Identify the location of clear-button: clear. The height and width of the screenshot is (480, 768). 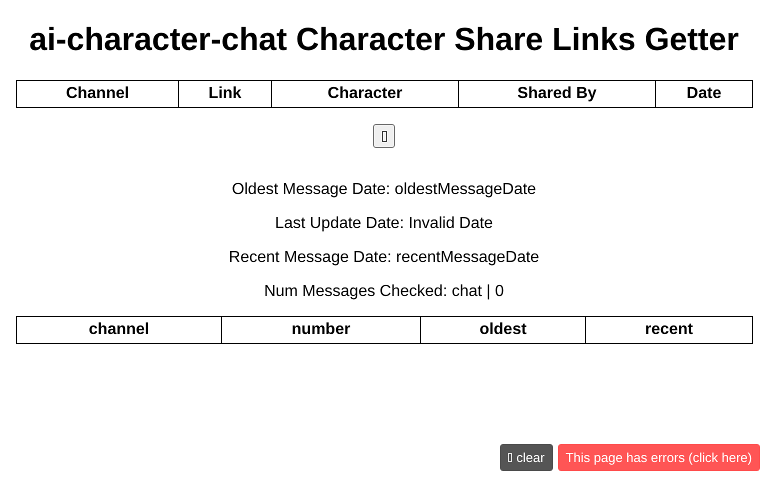
(526, 457).